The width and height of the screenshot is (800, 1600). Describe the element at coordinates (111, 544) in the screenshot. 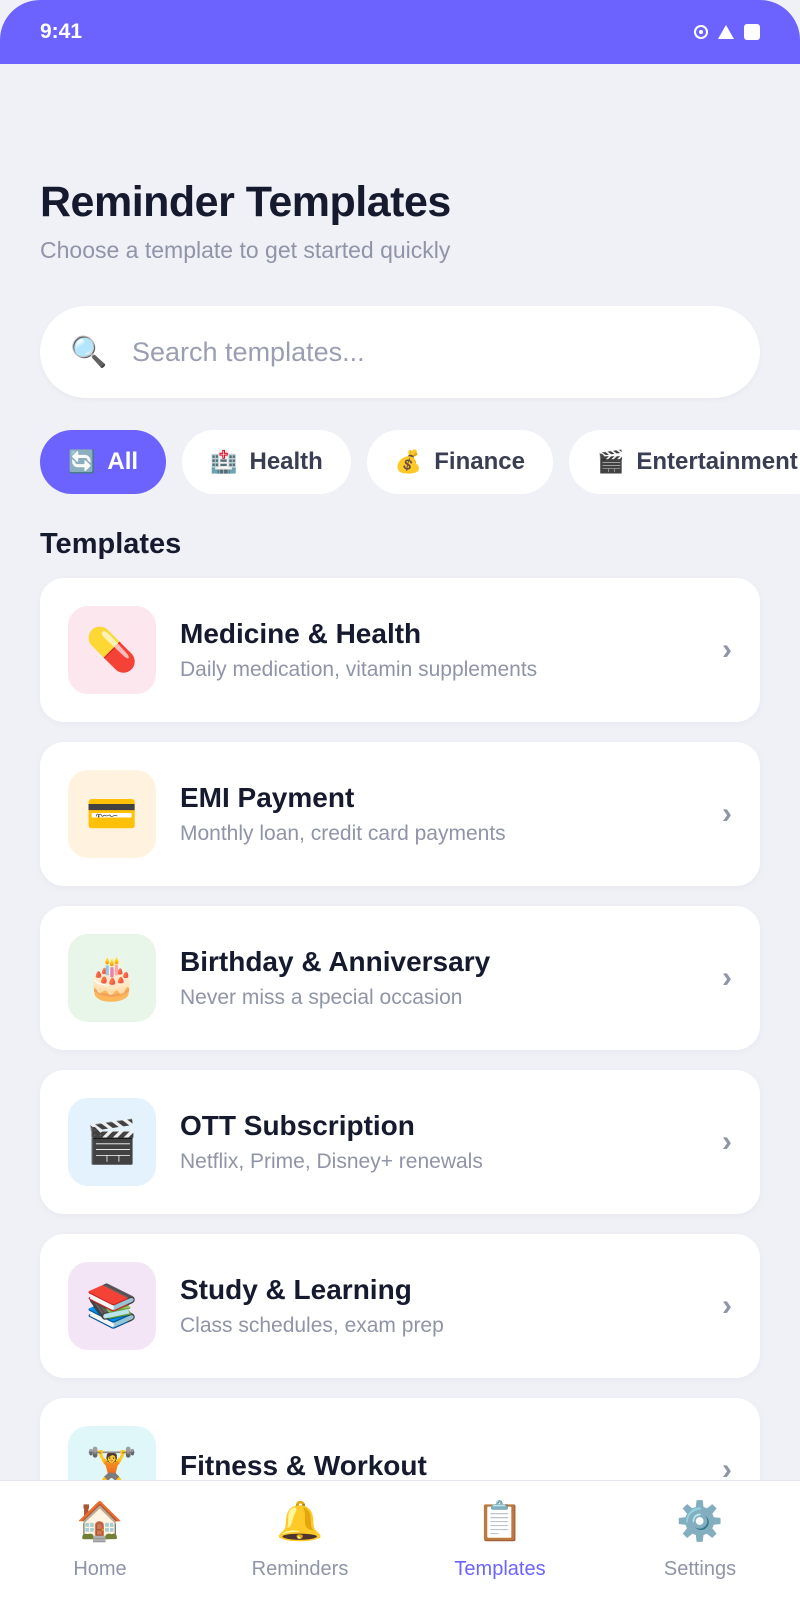

I see `section-title: Templates` at that location.